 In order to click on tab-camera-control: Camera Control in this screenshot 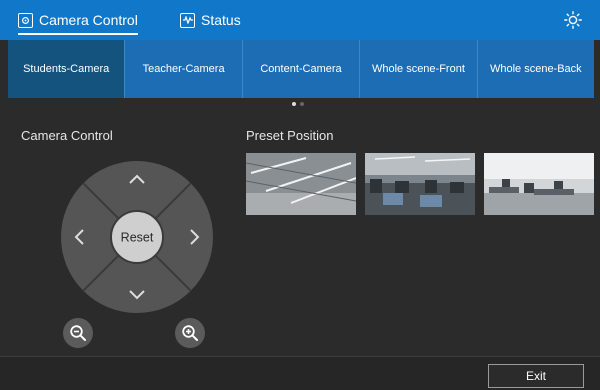, I will do `click(78, 20)`.